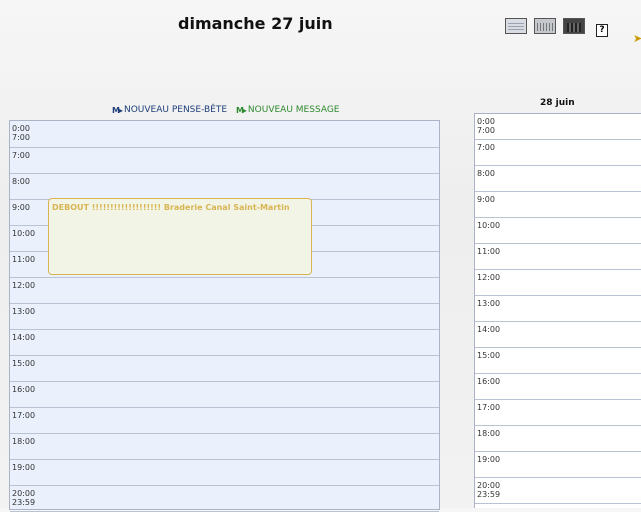 The width and height of the screenshot is (641, 512). What do you see at coordinates (224, 291) in the screenshot?
I see `main-time-slot: 12:00` at bounding box center [224, 291].